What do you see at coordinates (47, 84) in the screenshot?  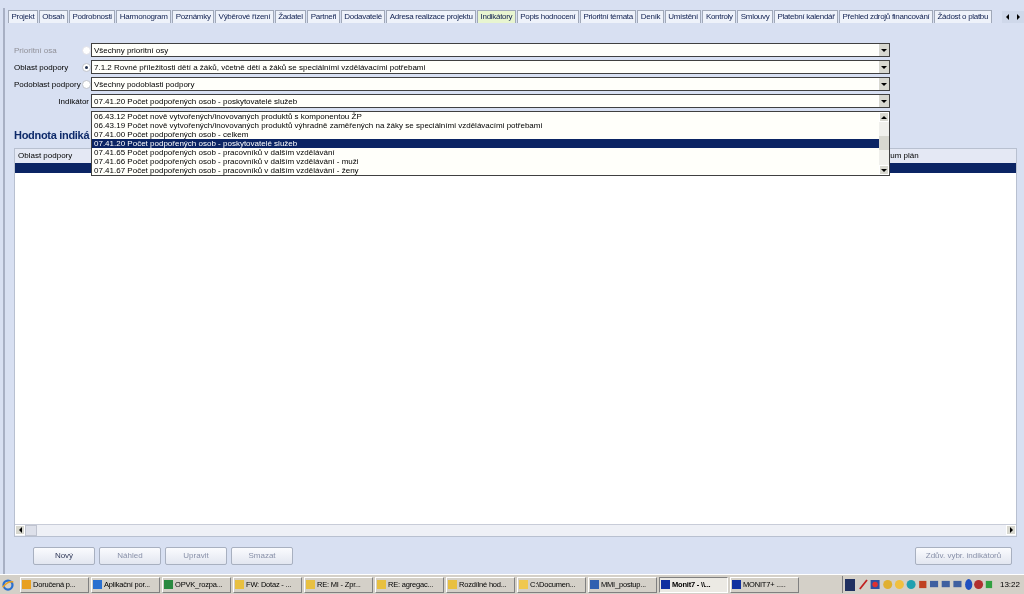 I see `field-label: Podoblast podpory` at bounding box center [47, 84].